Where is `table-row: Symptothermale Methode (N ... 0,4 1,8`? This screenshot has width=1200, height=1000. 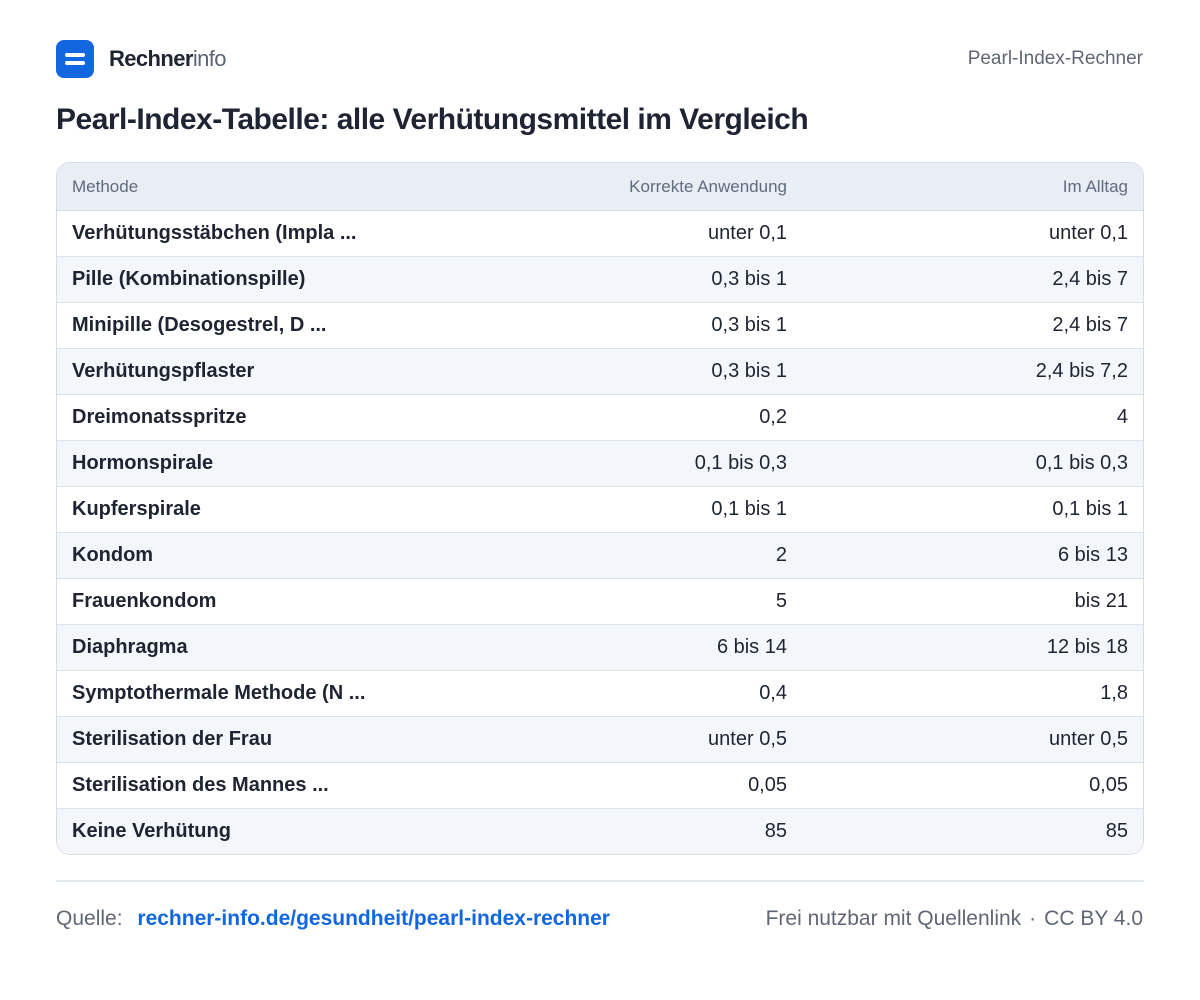 table-row: Symptothermale Methode (N ... 0,4 1,8 is located at coordinates (600, 693).